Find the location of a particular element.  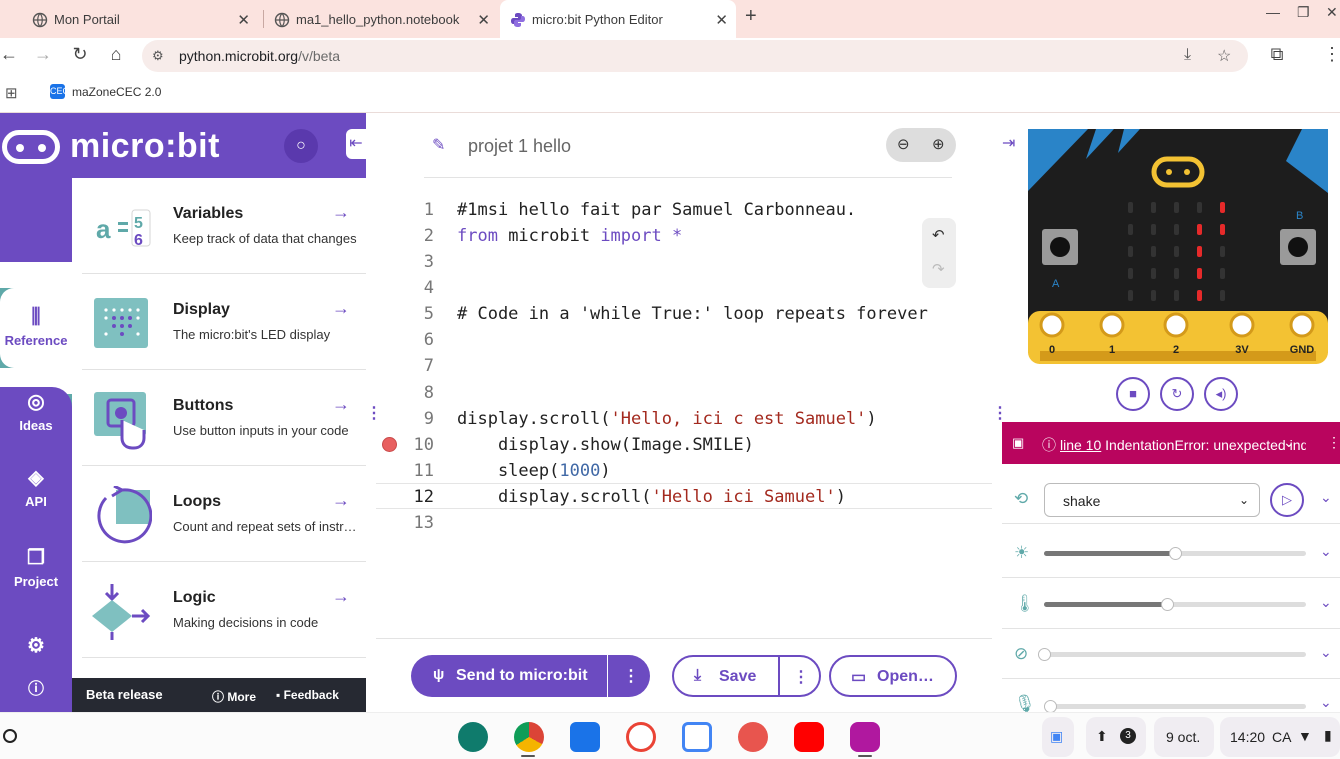

help-button: ⓘ is located at coordinates (36, 687).